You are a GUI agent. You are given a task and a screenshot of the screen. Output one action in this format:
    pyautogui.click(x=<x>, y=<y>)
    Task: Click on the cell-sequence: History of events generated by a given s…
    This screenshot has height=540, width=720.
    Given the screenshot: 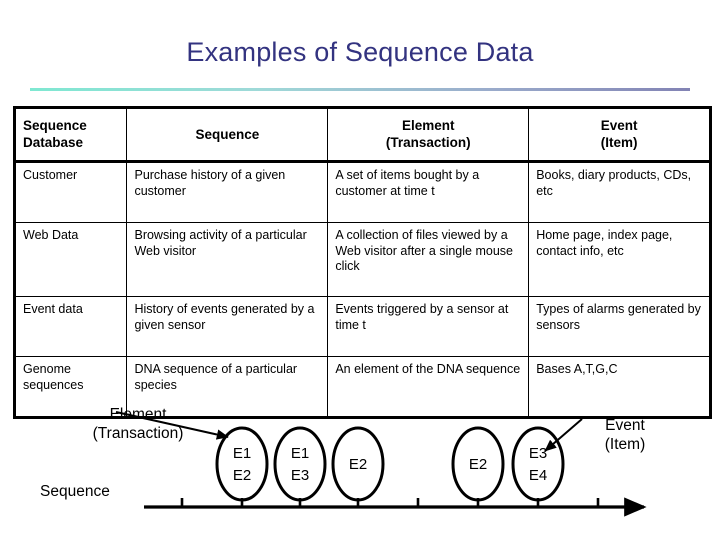 What is the action you would take?
    pyautogui.click(x=227, y=326)
    